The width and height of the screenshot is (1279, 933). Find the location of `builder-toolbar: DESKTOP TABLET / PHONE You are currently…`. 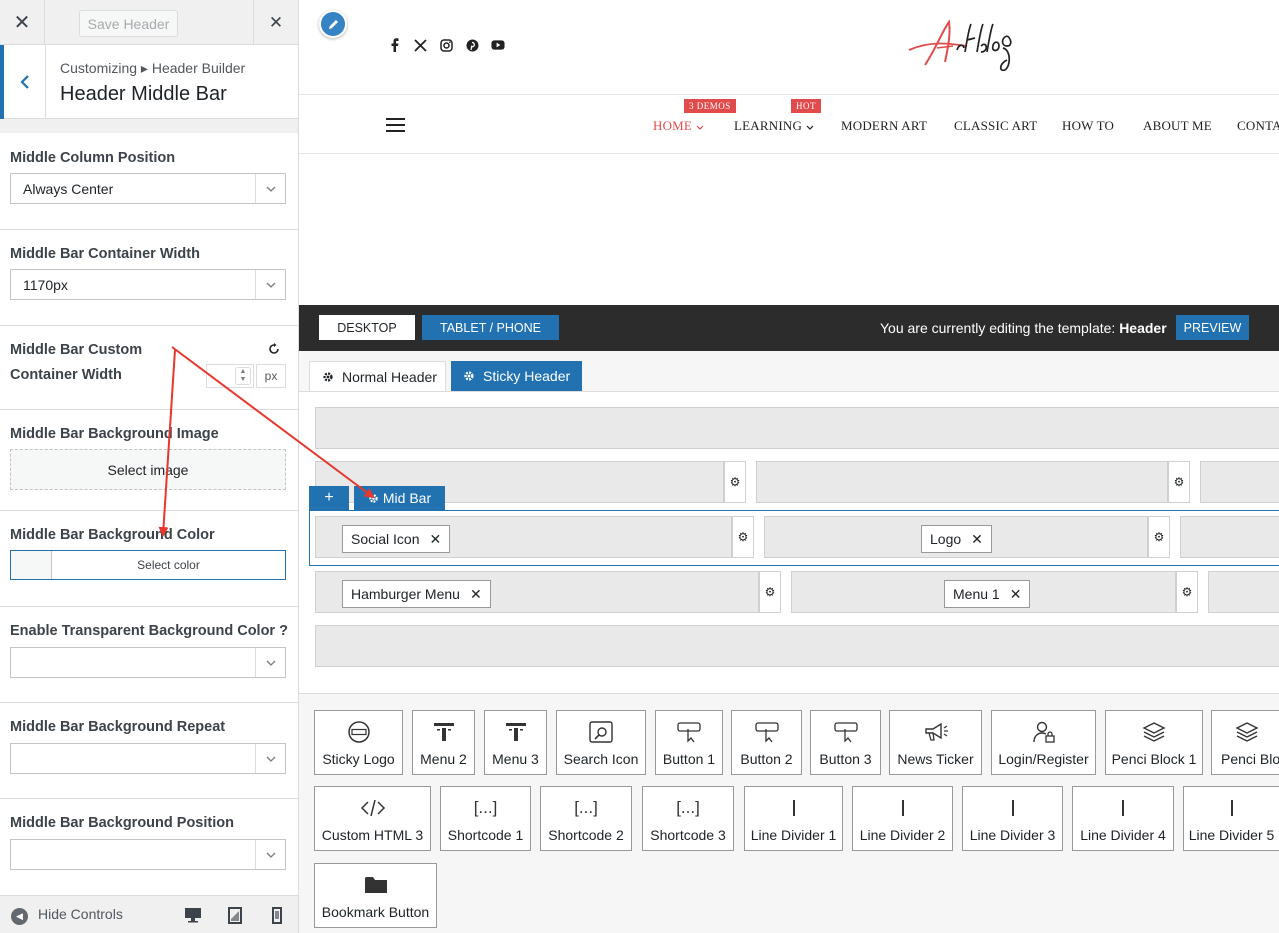

builder-toolbar: DESKTOP TABLET / PHONE You are currently… is located at coordinates (789, 328).